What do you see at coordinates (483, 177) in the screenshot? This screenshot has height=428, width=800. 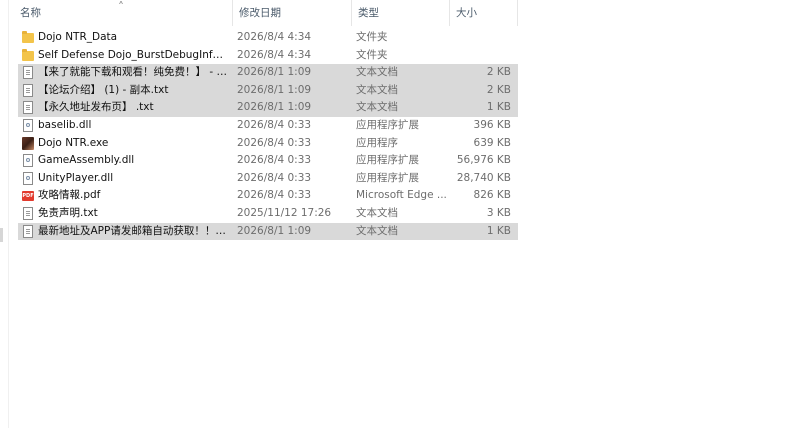 I see `file-size: 28,740 KB` at bounding box center [483, 177].